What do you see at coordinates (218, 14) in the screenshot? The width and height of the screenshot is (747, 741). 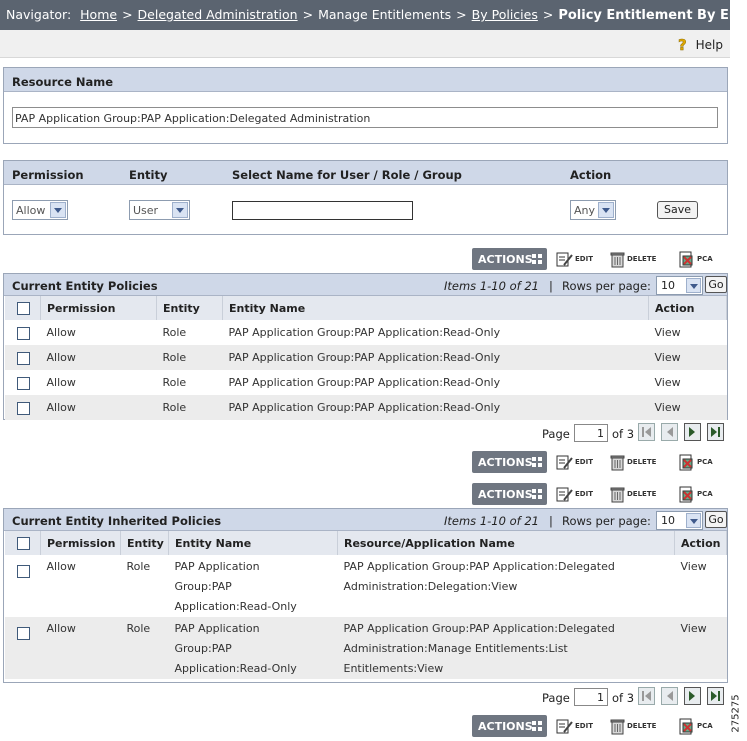 I see `breadcrumb-link-delegated-administration: Delegated Administration` at bounding box center [218, 14].